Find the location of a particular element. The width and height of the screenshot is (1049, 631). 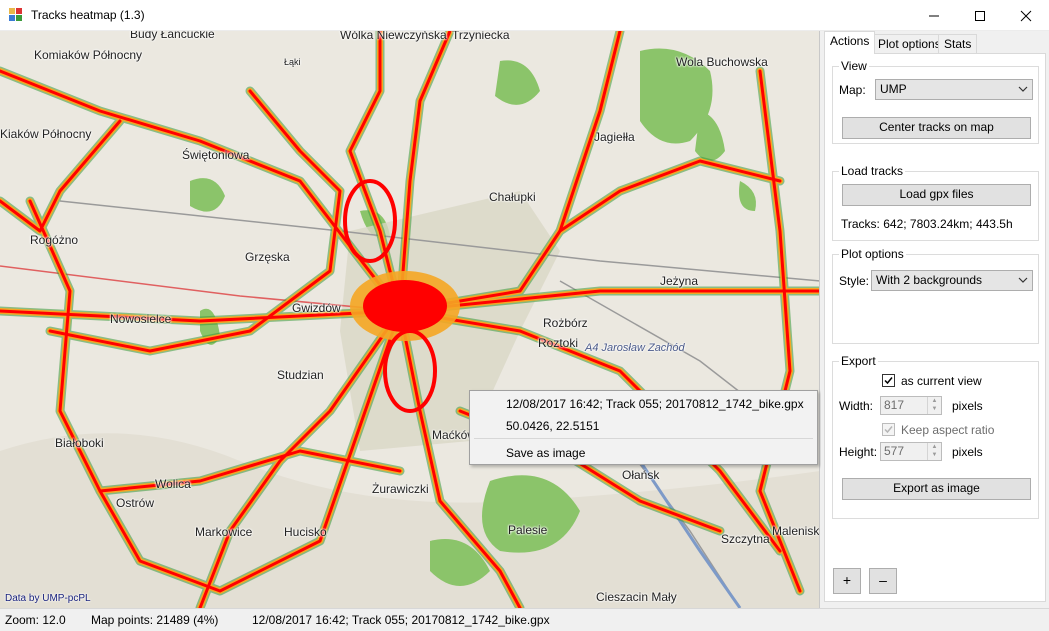

plot-options-group: Plot options Style: With 2 backgrounds is located at coordinates (935, 295).